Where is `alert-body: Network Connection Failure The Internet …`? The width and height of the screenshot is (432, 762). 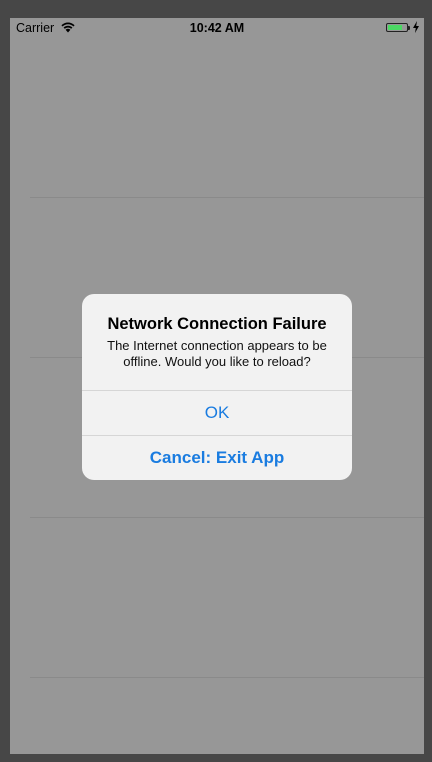
alert-body: Network Connection Failure The Internet … is located at coordinates (217, 342).